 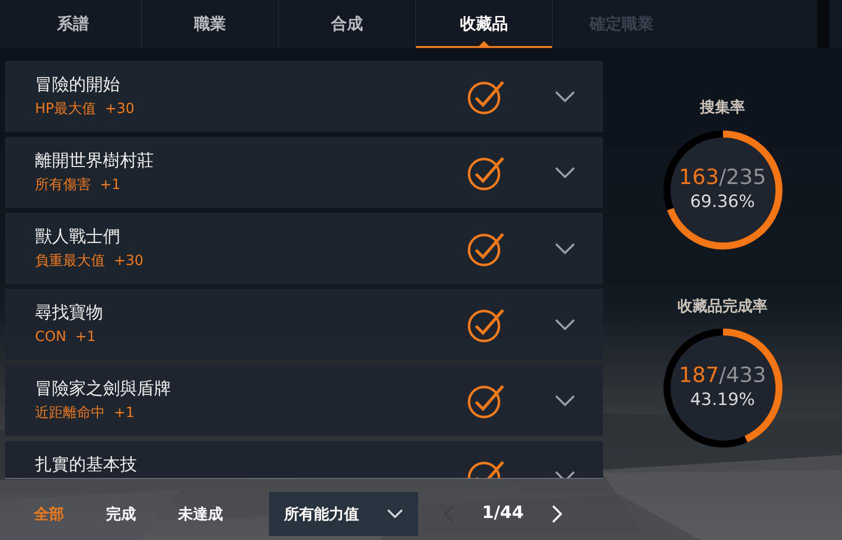 I want to click on collection-reward: 所有傷害 +1, so click(x=78, y=185).